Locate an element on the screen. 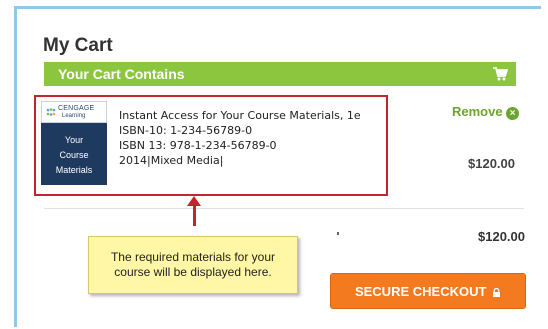 The width and height of the screenshot is (548, 329). remove-link: Remove is located at coordinates (477, 111).